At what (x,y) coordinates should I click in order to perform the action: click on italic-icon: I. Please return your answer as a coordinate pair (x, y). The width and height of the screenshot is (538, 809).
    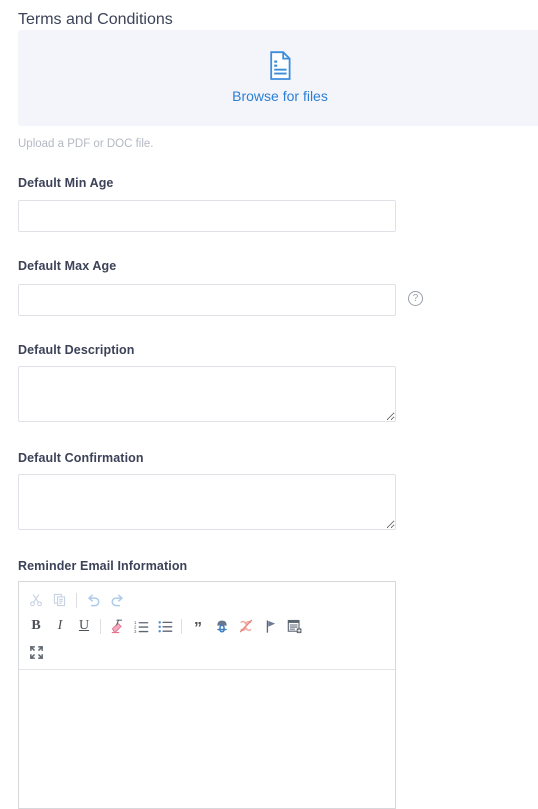
    Looking at the image, I should click on (60, 626).